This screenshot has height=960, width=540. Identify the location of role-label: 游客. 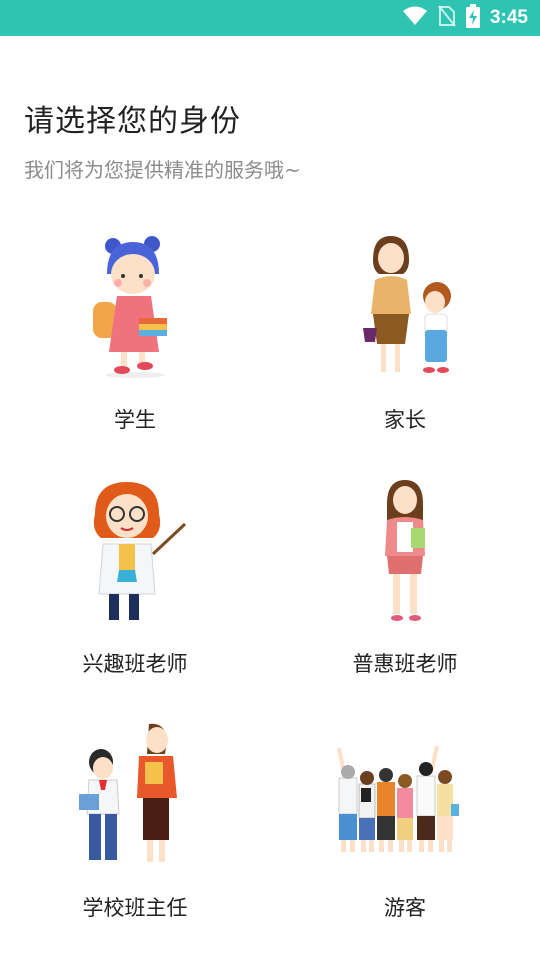
(405, 908).